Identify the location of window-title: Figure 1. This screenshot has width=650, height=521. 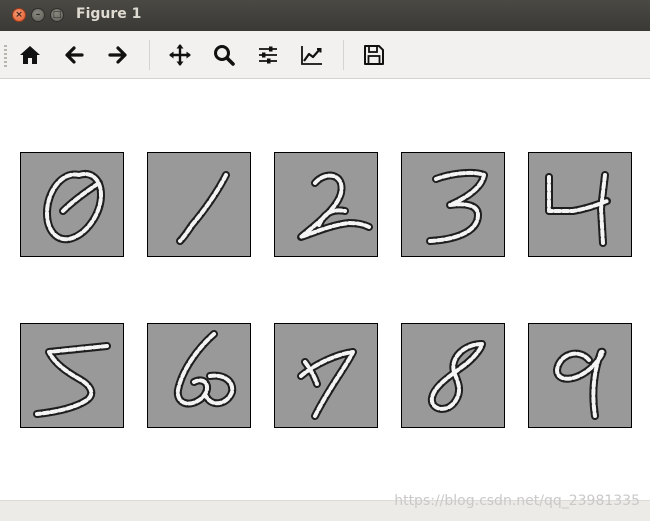
(109, 14).